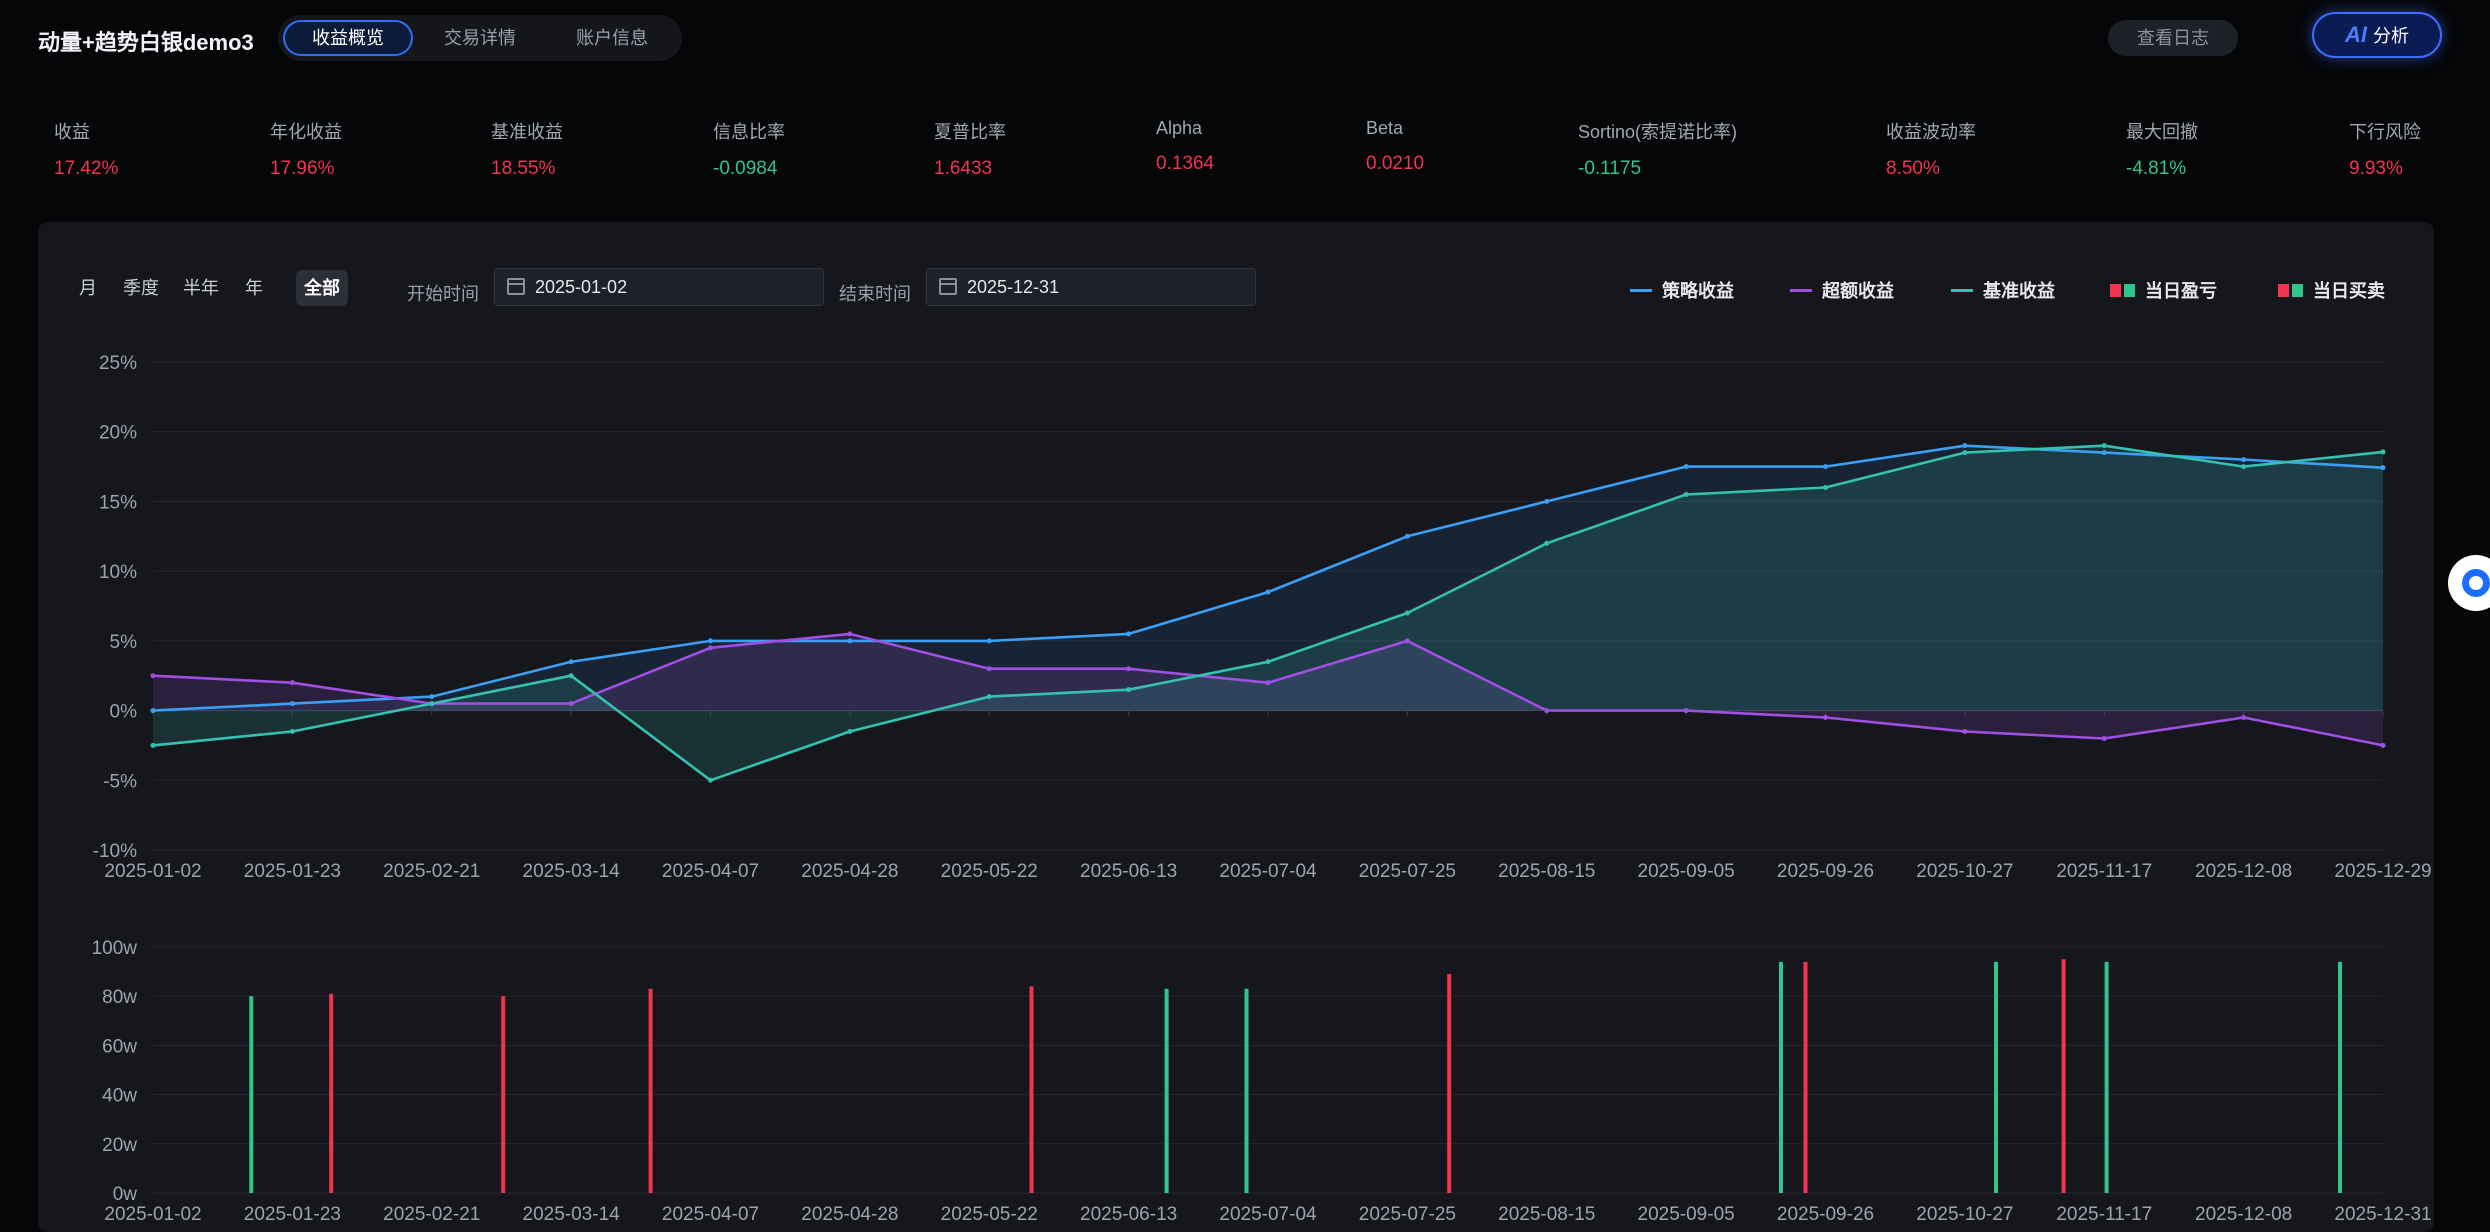  Describe the element at coordinates (2376, 168) in the screenshot. I see `metric-value: 9.93%` at that location.